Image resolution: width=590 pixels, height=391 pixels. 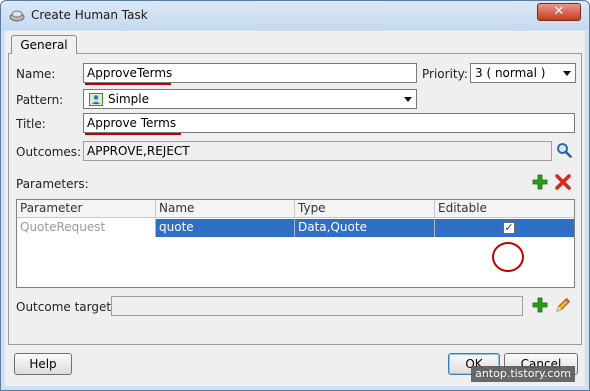 What do you see at coordinates (31, 124) in the screenshot?
I see `title-label: Title:` at bounding box center [31, 124].